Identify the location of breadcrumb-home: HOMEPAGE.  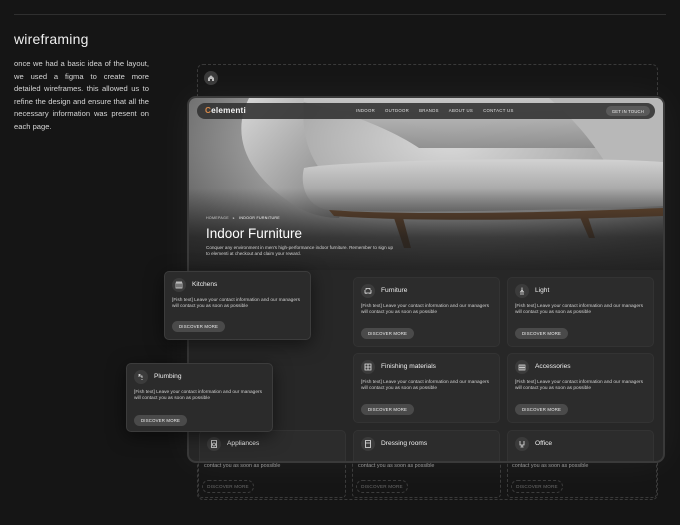
(217, 218).